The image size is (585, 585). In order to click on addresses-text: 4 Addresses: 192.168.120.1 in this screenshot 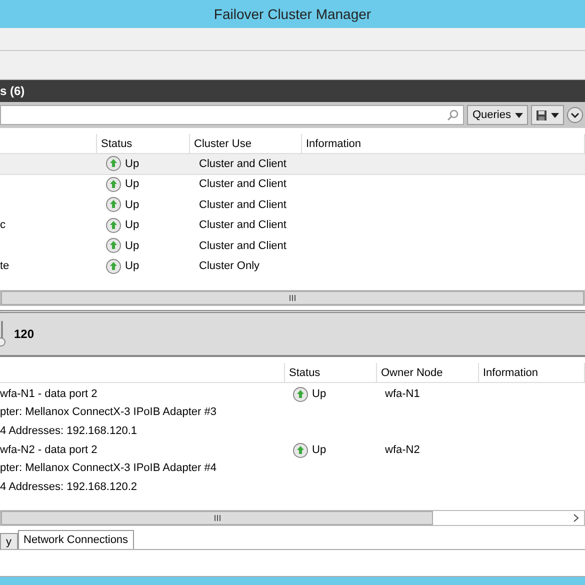, I will do `click(69, 431)`.